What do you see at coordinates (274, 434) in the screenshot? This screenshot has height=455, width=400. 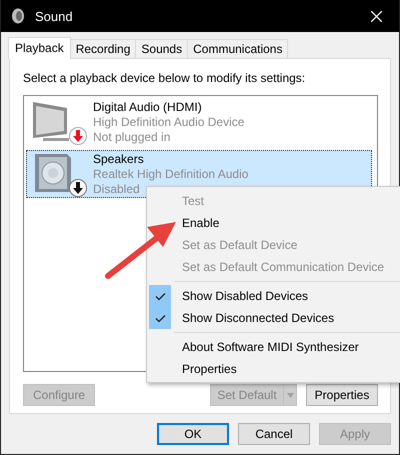 I see `dialog-button: Cancel` at bounding box center [274, 434].